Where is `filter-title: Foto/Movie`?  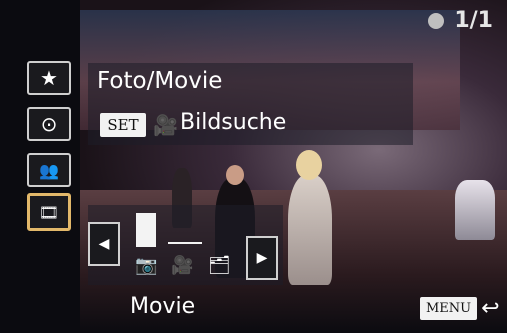
filter-title: Foto/Movie is located at coordinates (160, 81).